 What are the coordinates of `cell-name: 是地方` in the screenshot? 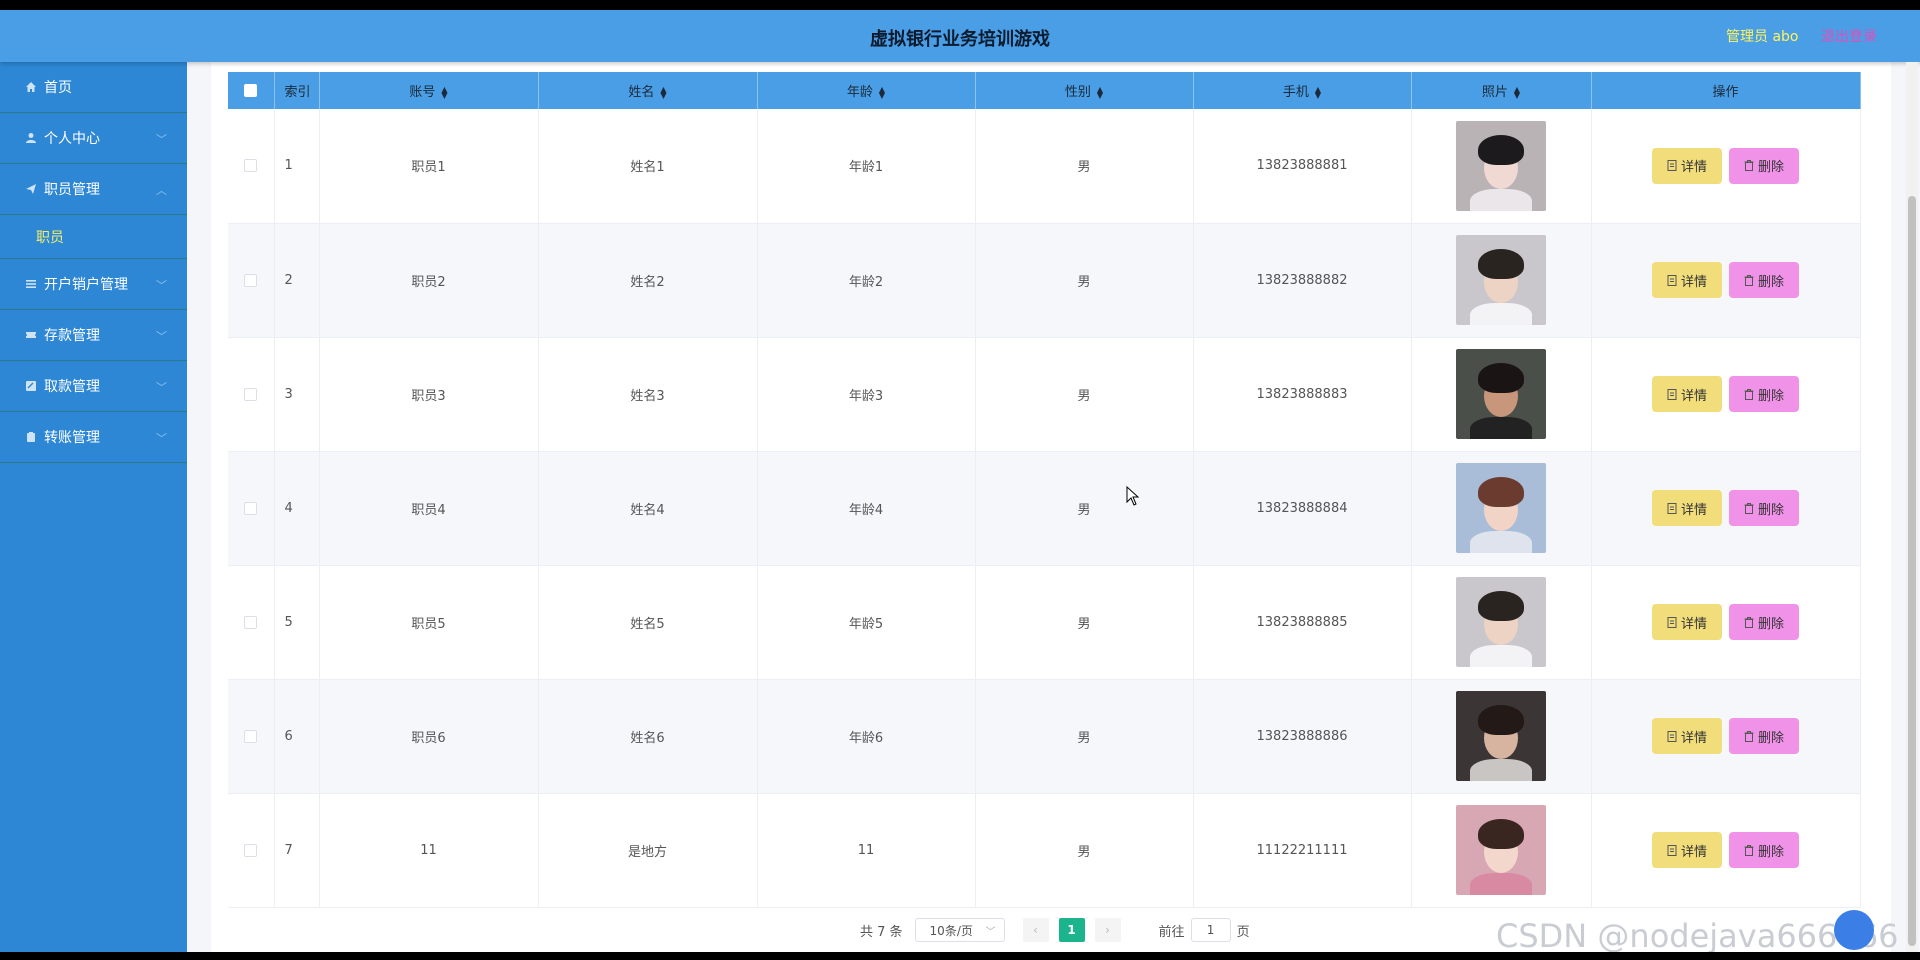 It's located at (648, 850).